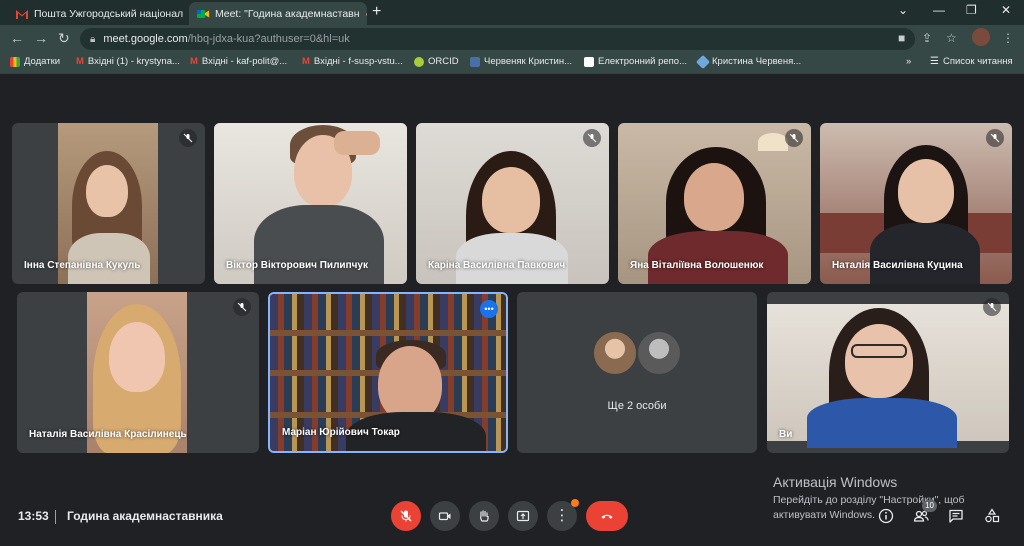 This screenshot has height=546, width=1024. Describe the element at coordinates (714, 203) in the screenshot. I see `participant-tile: Яна Віталіївна Волошенюк` at that location.